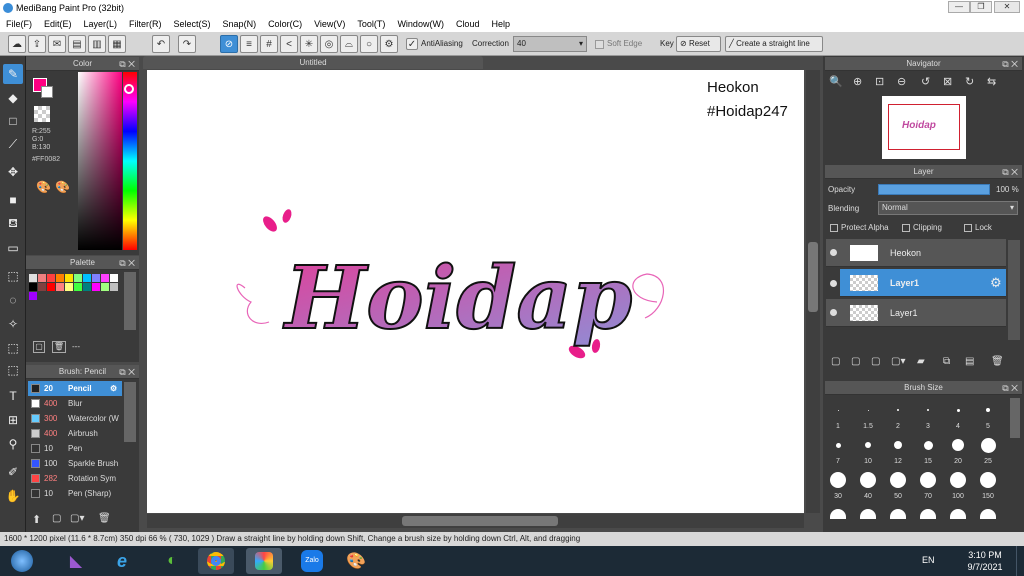 This screenshot has width=1024, height=576. Describe the element at coordinates (13, 444) in the screenshot. I see `eyedropper-tool-icon: ⚲` at that location.